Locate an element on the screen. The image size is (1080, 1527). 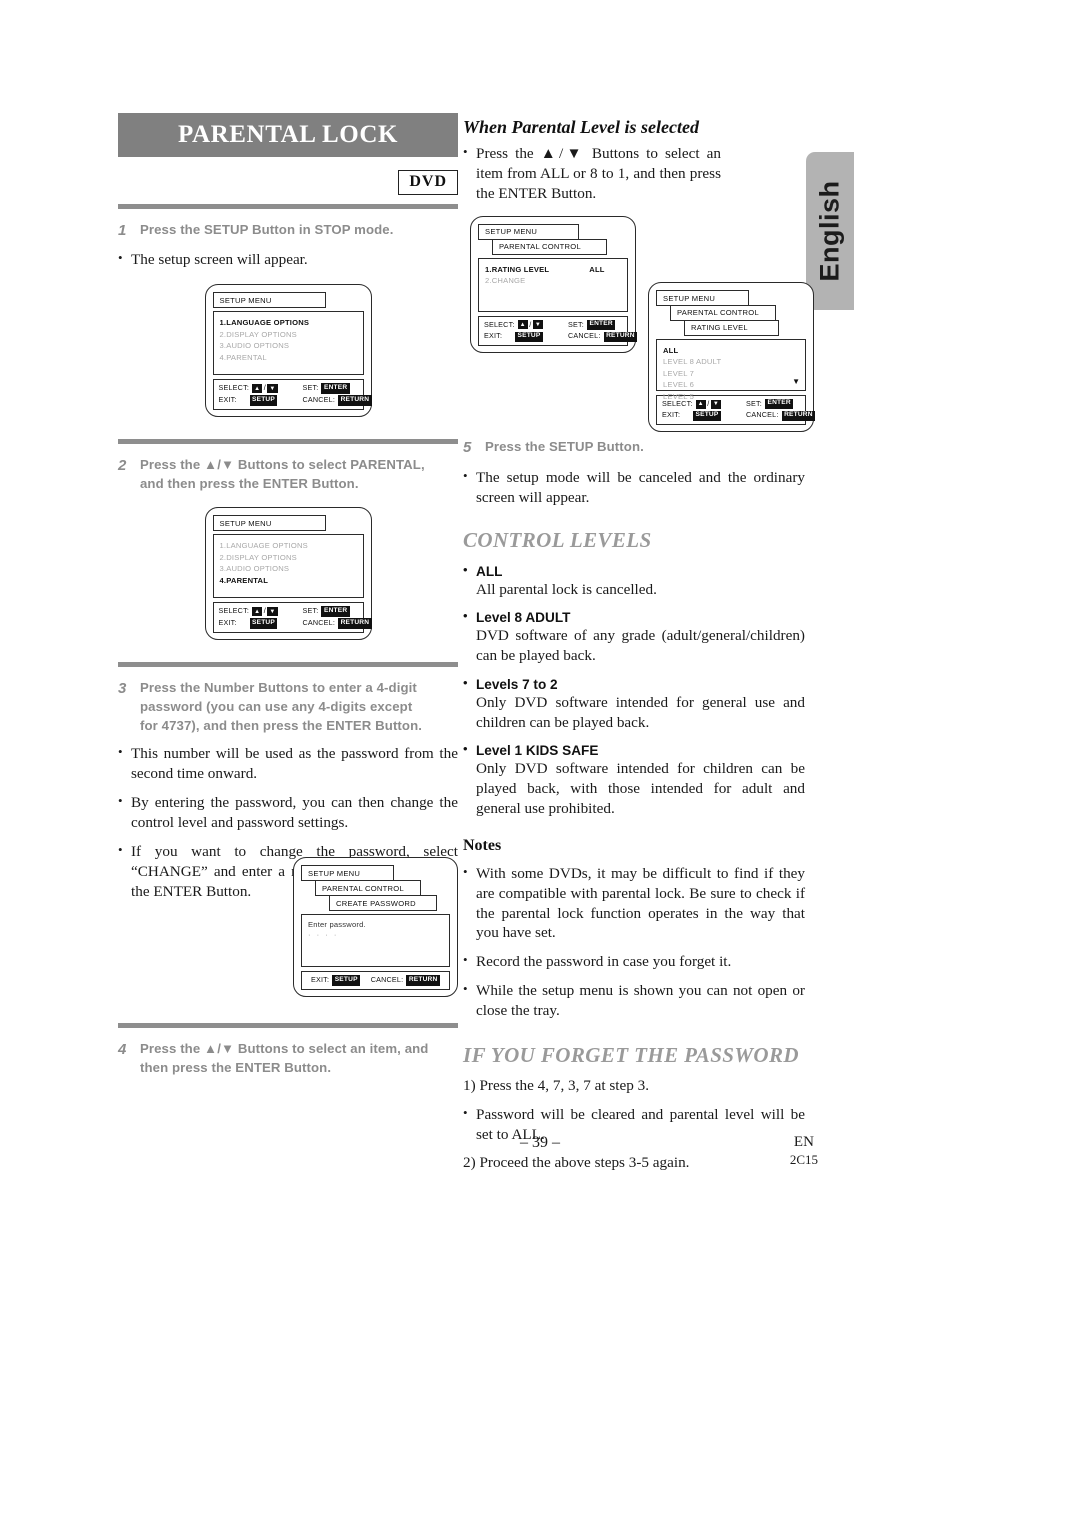
step-5-text: Press the SETUP Button. is located at coordinates (564, 447).